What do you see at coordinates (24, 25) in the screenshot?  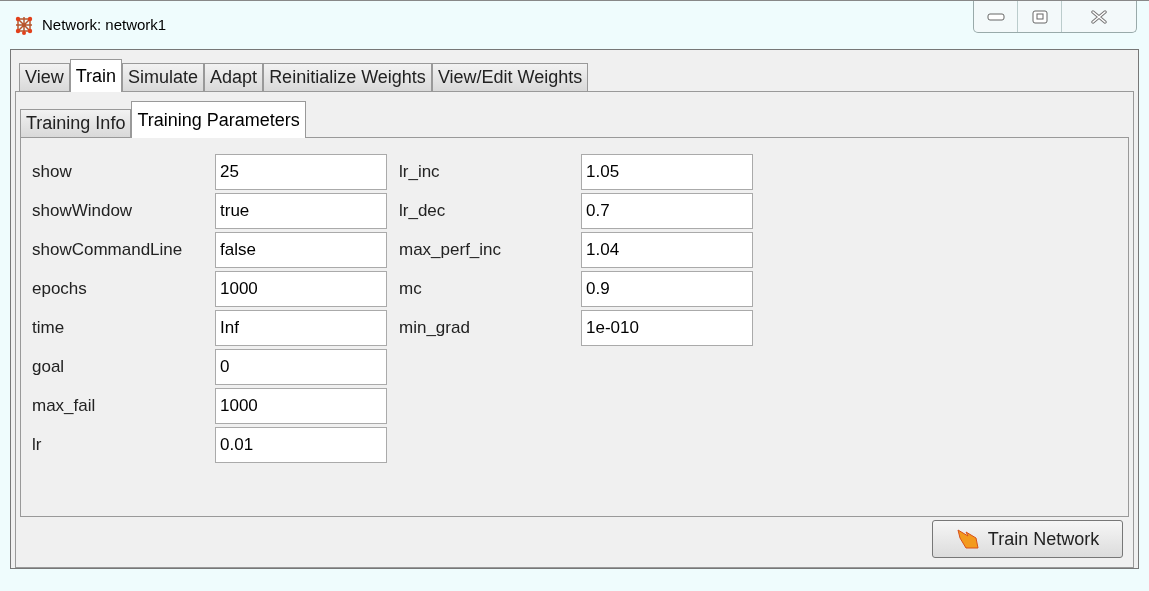 I see `network-icon` at bounding box center [24, 25].